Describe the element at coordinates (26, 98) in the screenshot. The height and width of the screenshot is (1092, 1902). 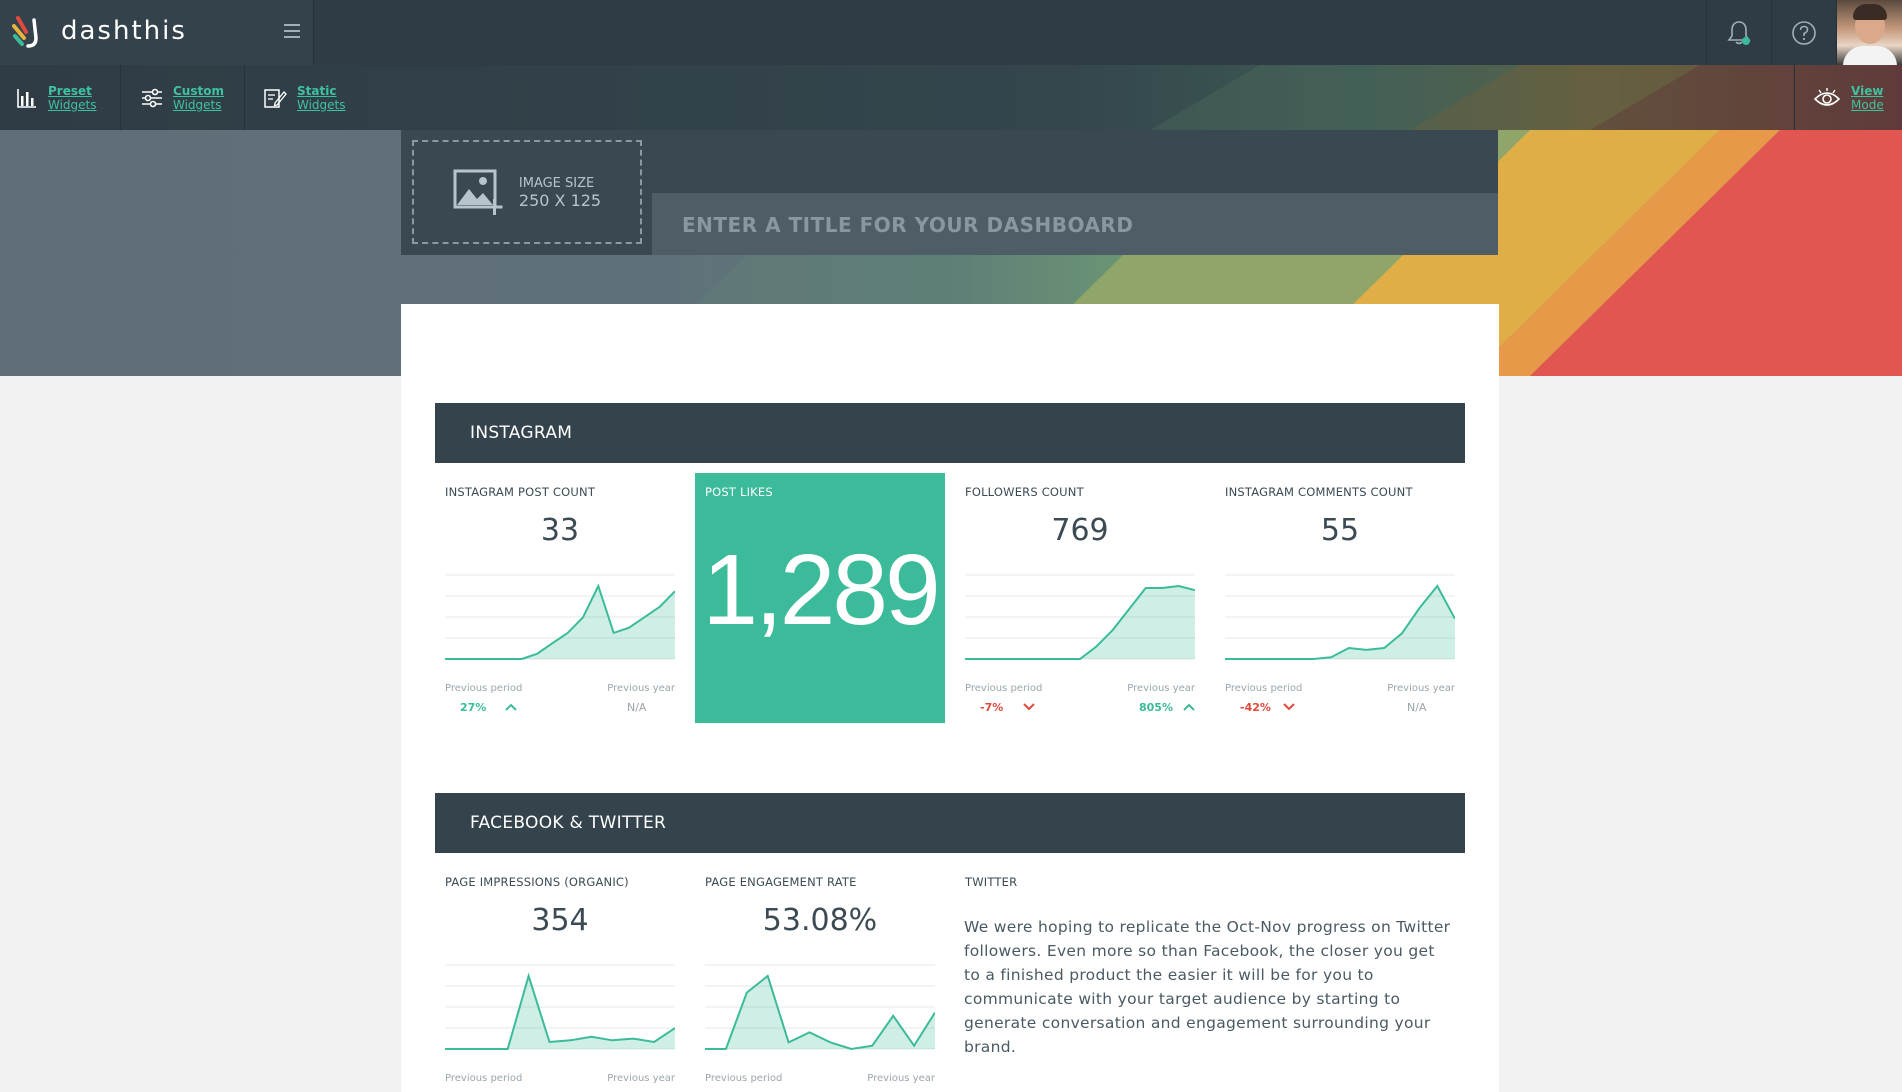
I see `bar-chart-icon` at that location.